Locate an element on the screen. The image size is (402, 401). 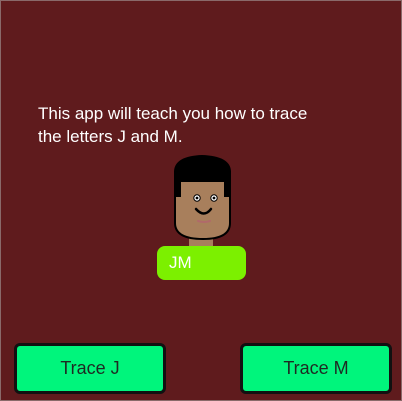
trace-m-button: Trace M is located at coordinates (316, 368).